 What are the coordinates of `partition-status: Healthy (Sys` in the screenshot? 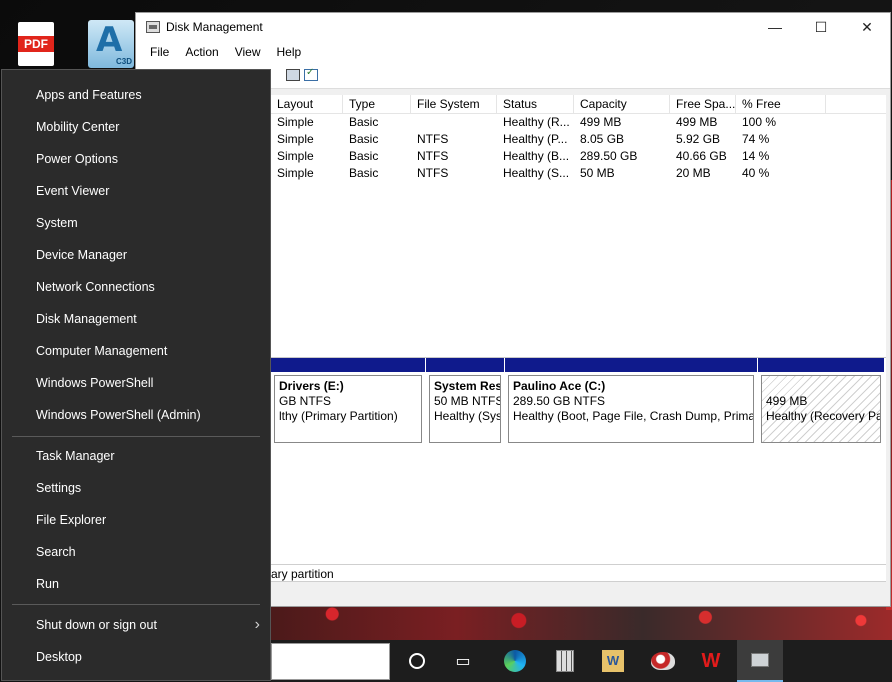 It's located at (467, 416).